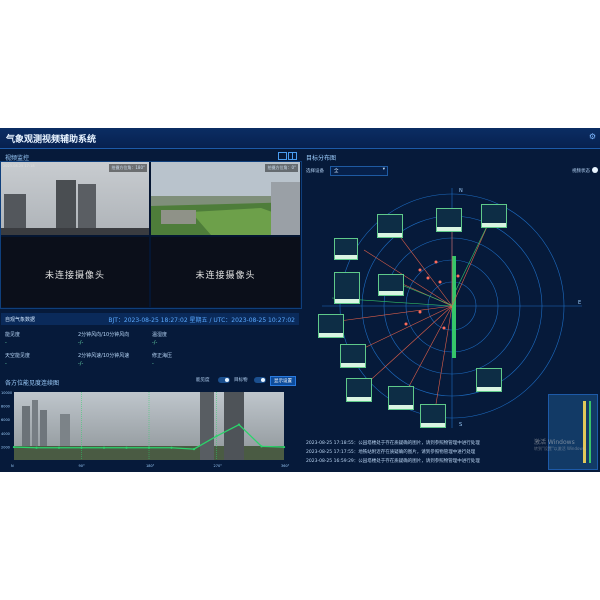 This screenshot has width=600, height=600. Describe the element at coordinates (260, 380) in the screenshot. I see `target-toggle` at that location.